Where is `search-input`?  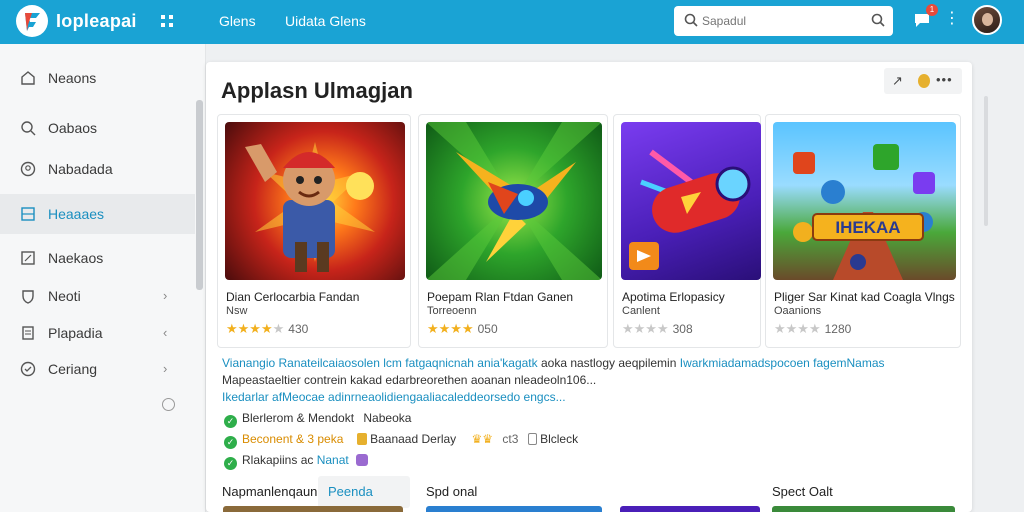 search-input is located at coordinates (782, 21).